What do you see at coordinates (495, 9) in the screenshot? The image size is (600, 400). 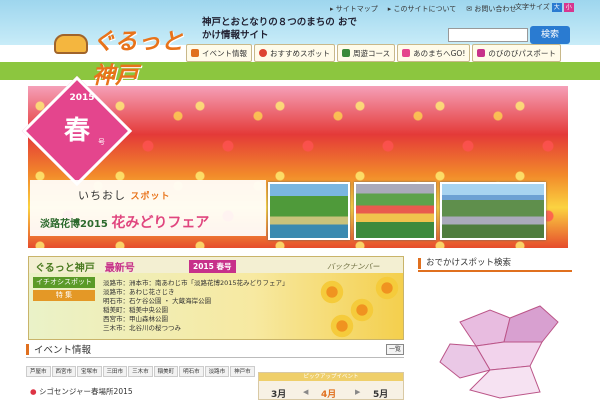 I see `contact-label: お問い合わせ` at bounding box center [495, 9].